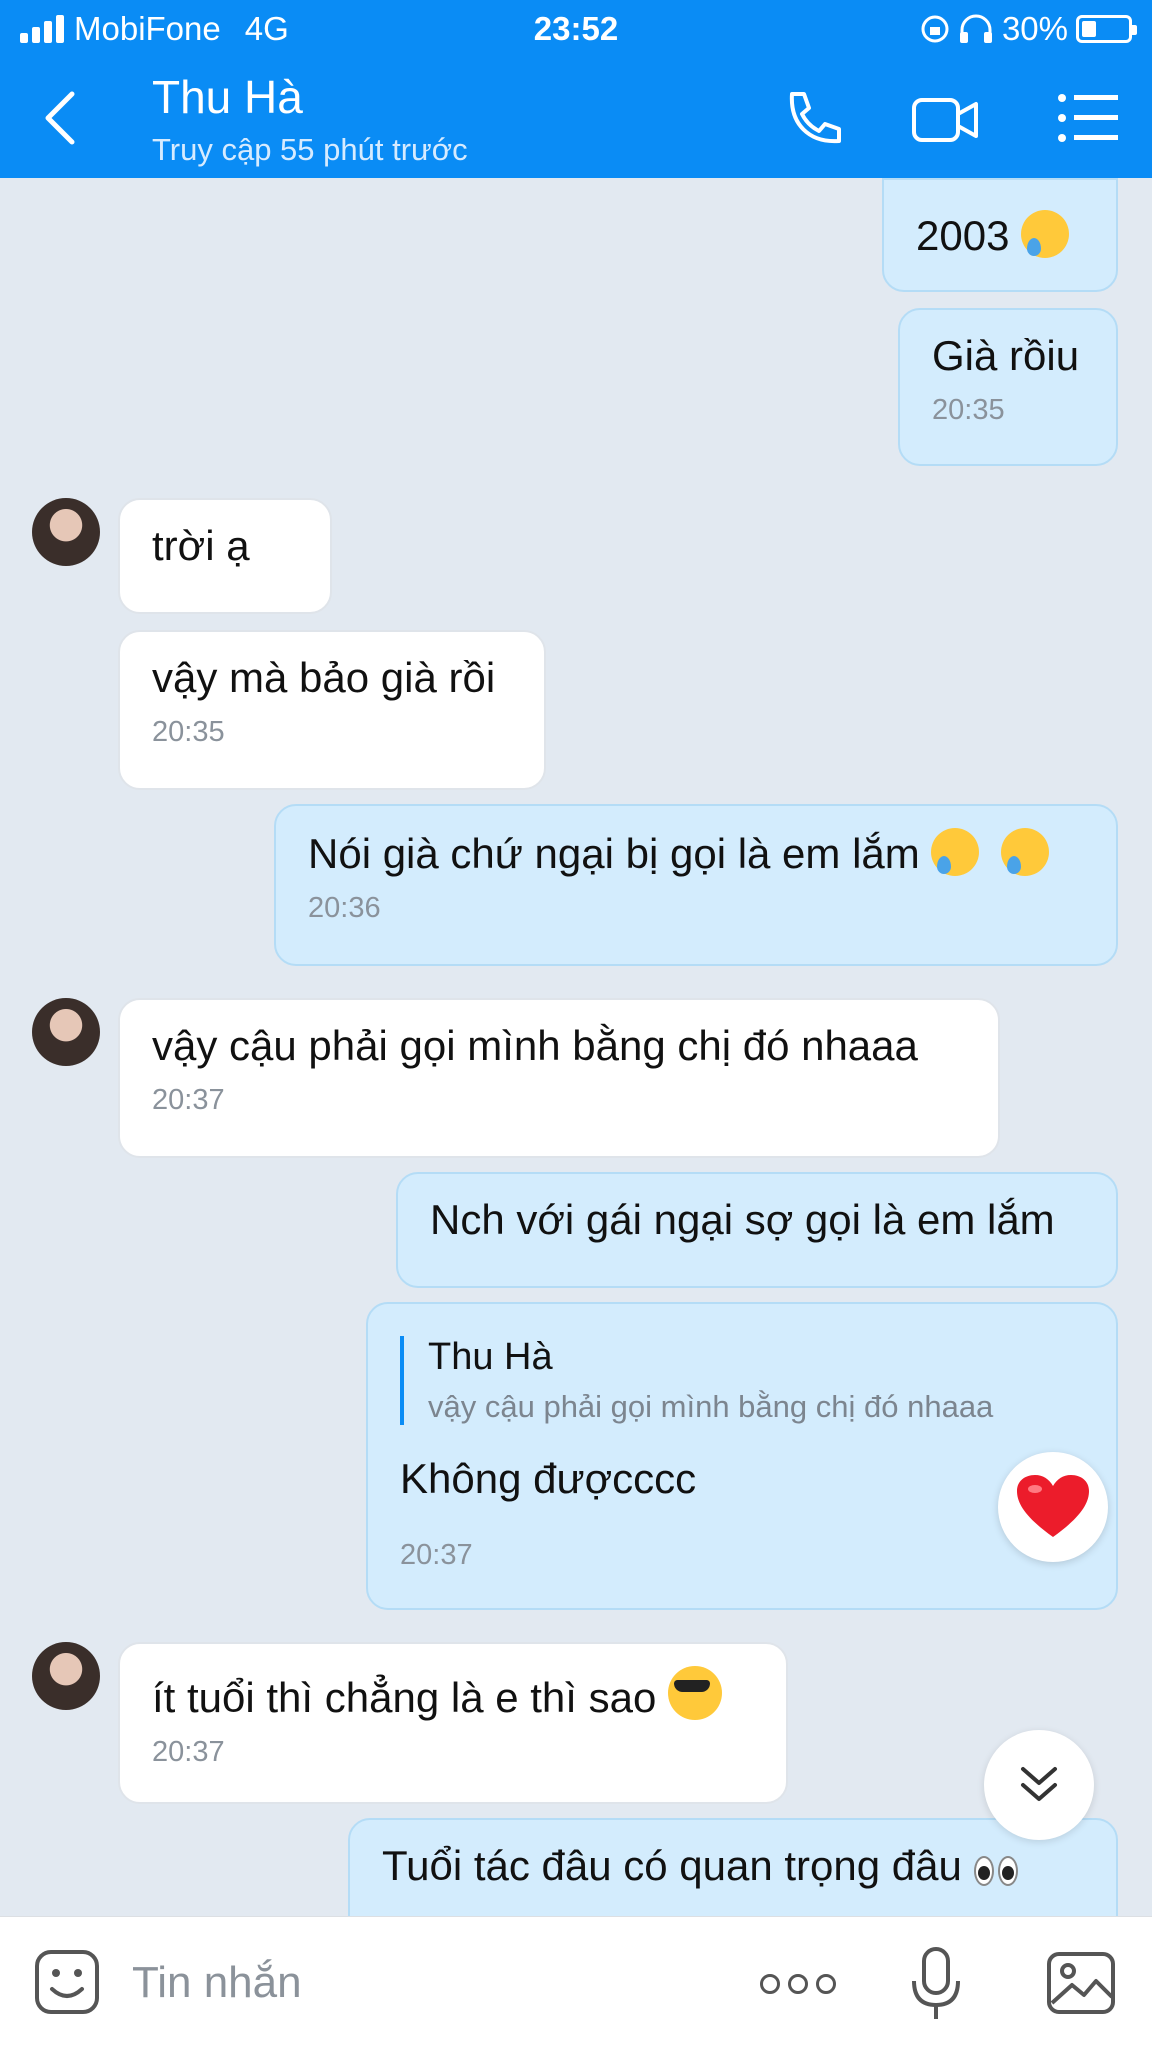  What do you see at coordinates (936, 1984) in the screenshot?
I see `microphone-icon` at bounding box center [936, 1984].